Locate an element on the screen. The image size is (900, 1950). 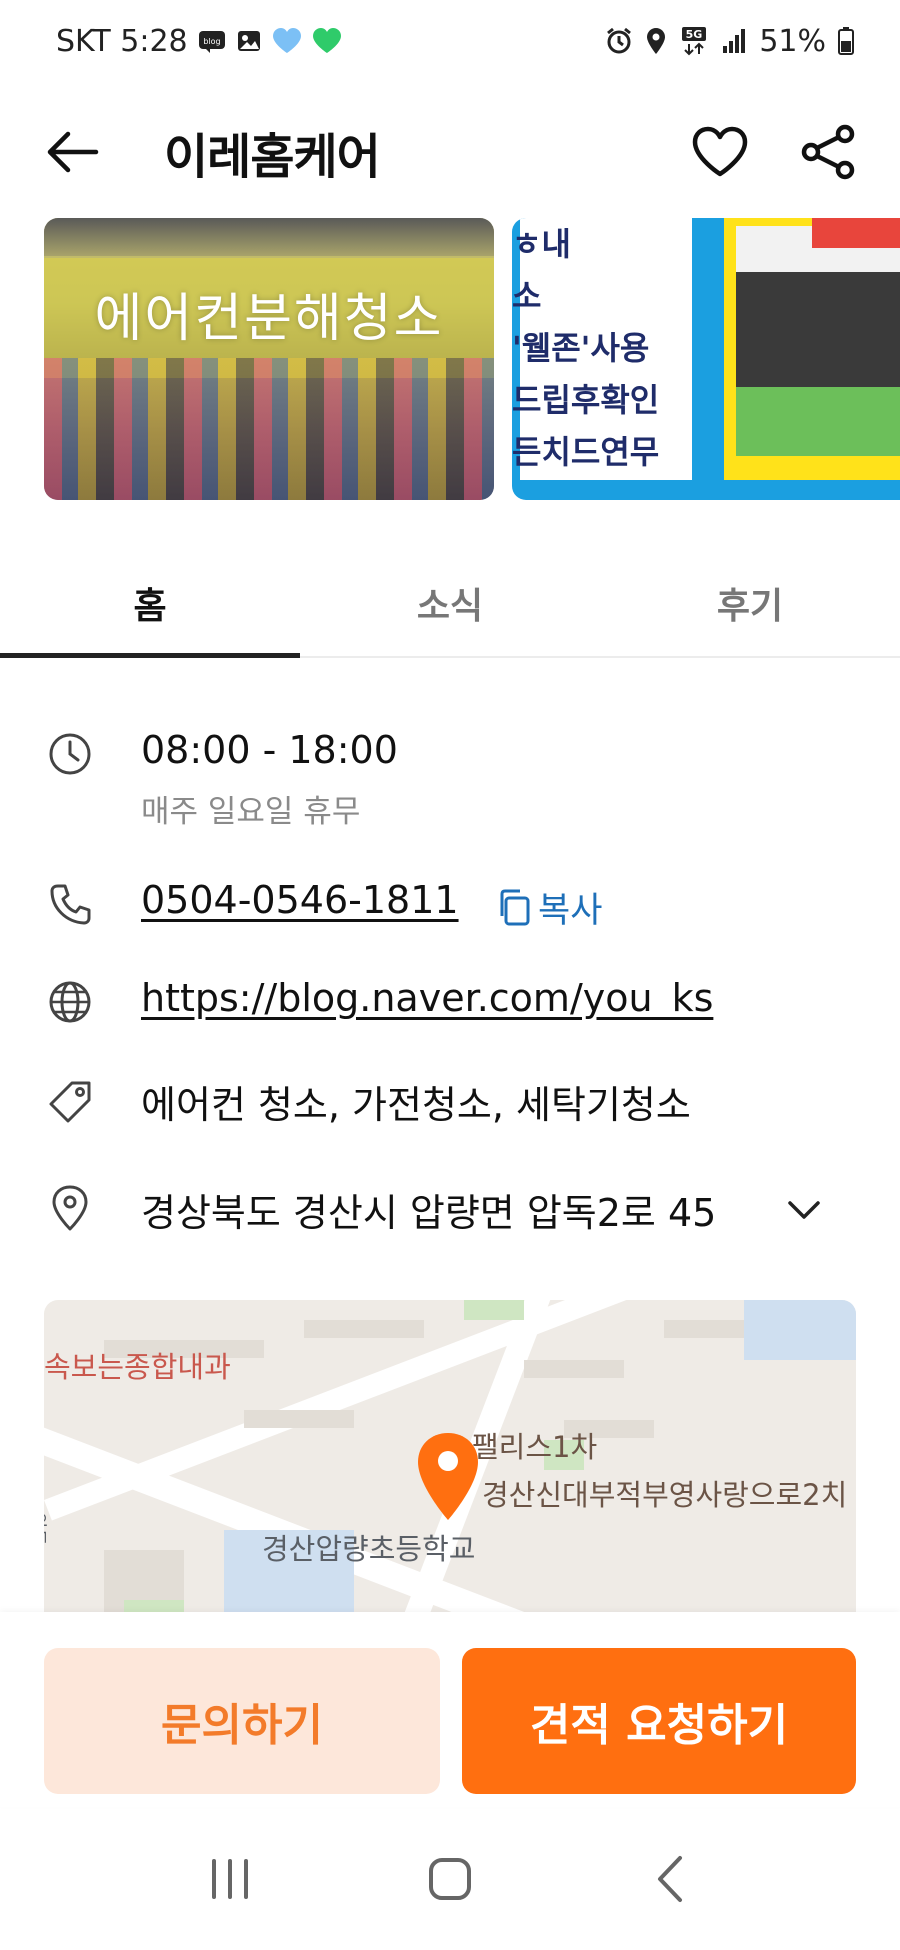
carrier-time: SKT 5:28 is located at coordinates (122, 41).